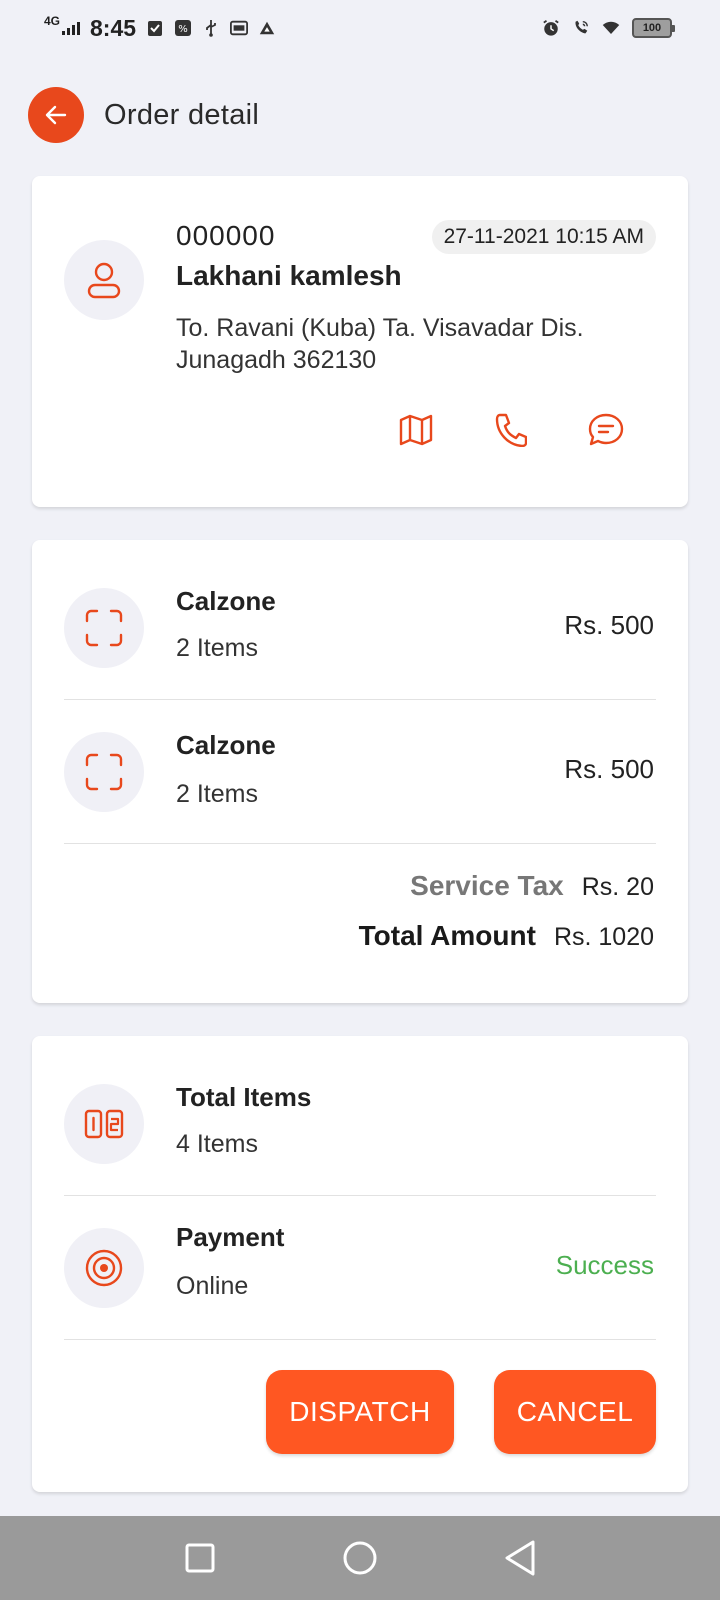 Image resolution: width=720 pixels, height=1600 pixels. I want to click on total-items-icon-circle, so click(104, 1124).